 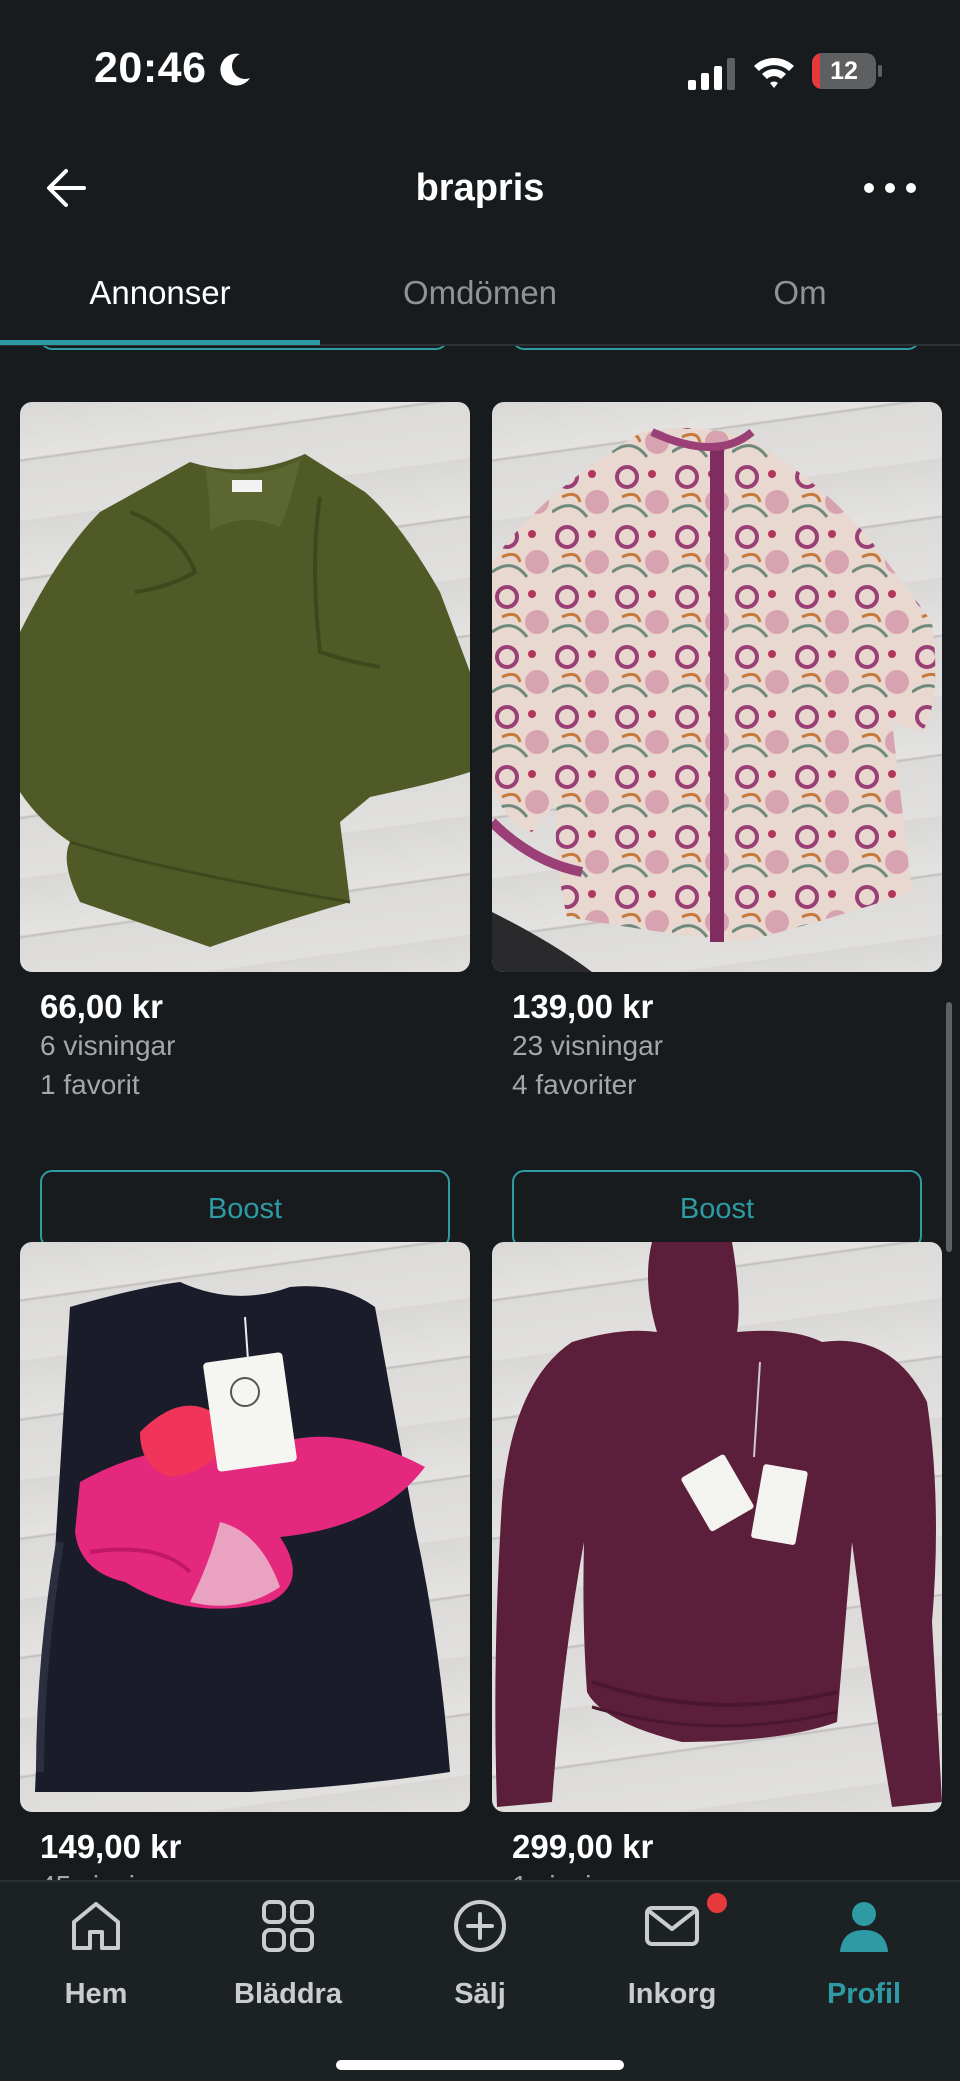 What do you see at coordinates (574, 1084) in the screenshot?
I see `listing-favorites: 4 favoriter` at bounding box center [574, 1084].